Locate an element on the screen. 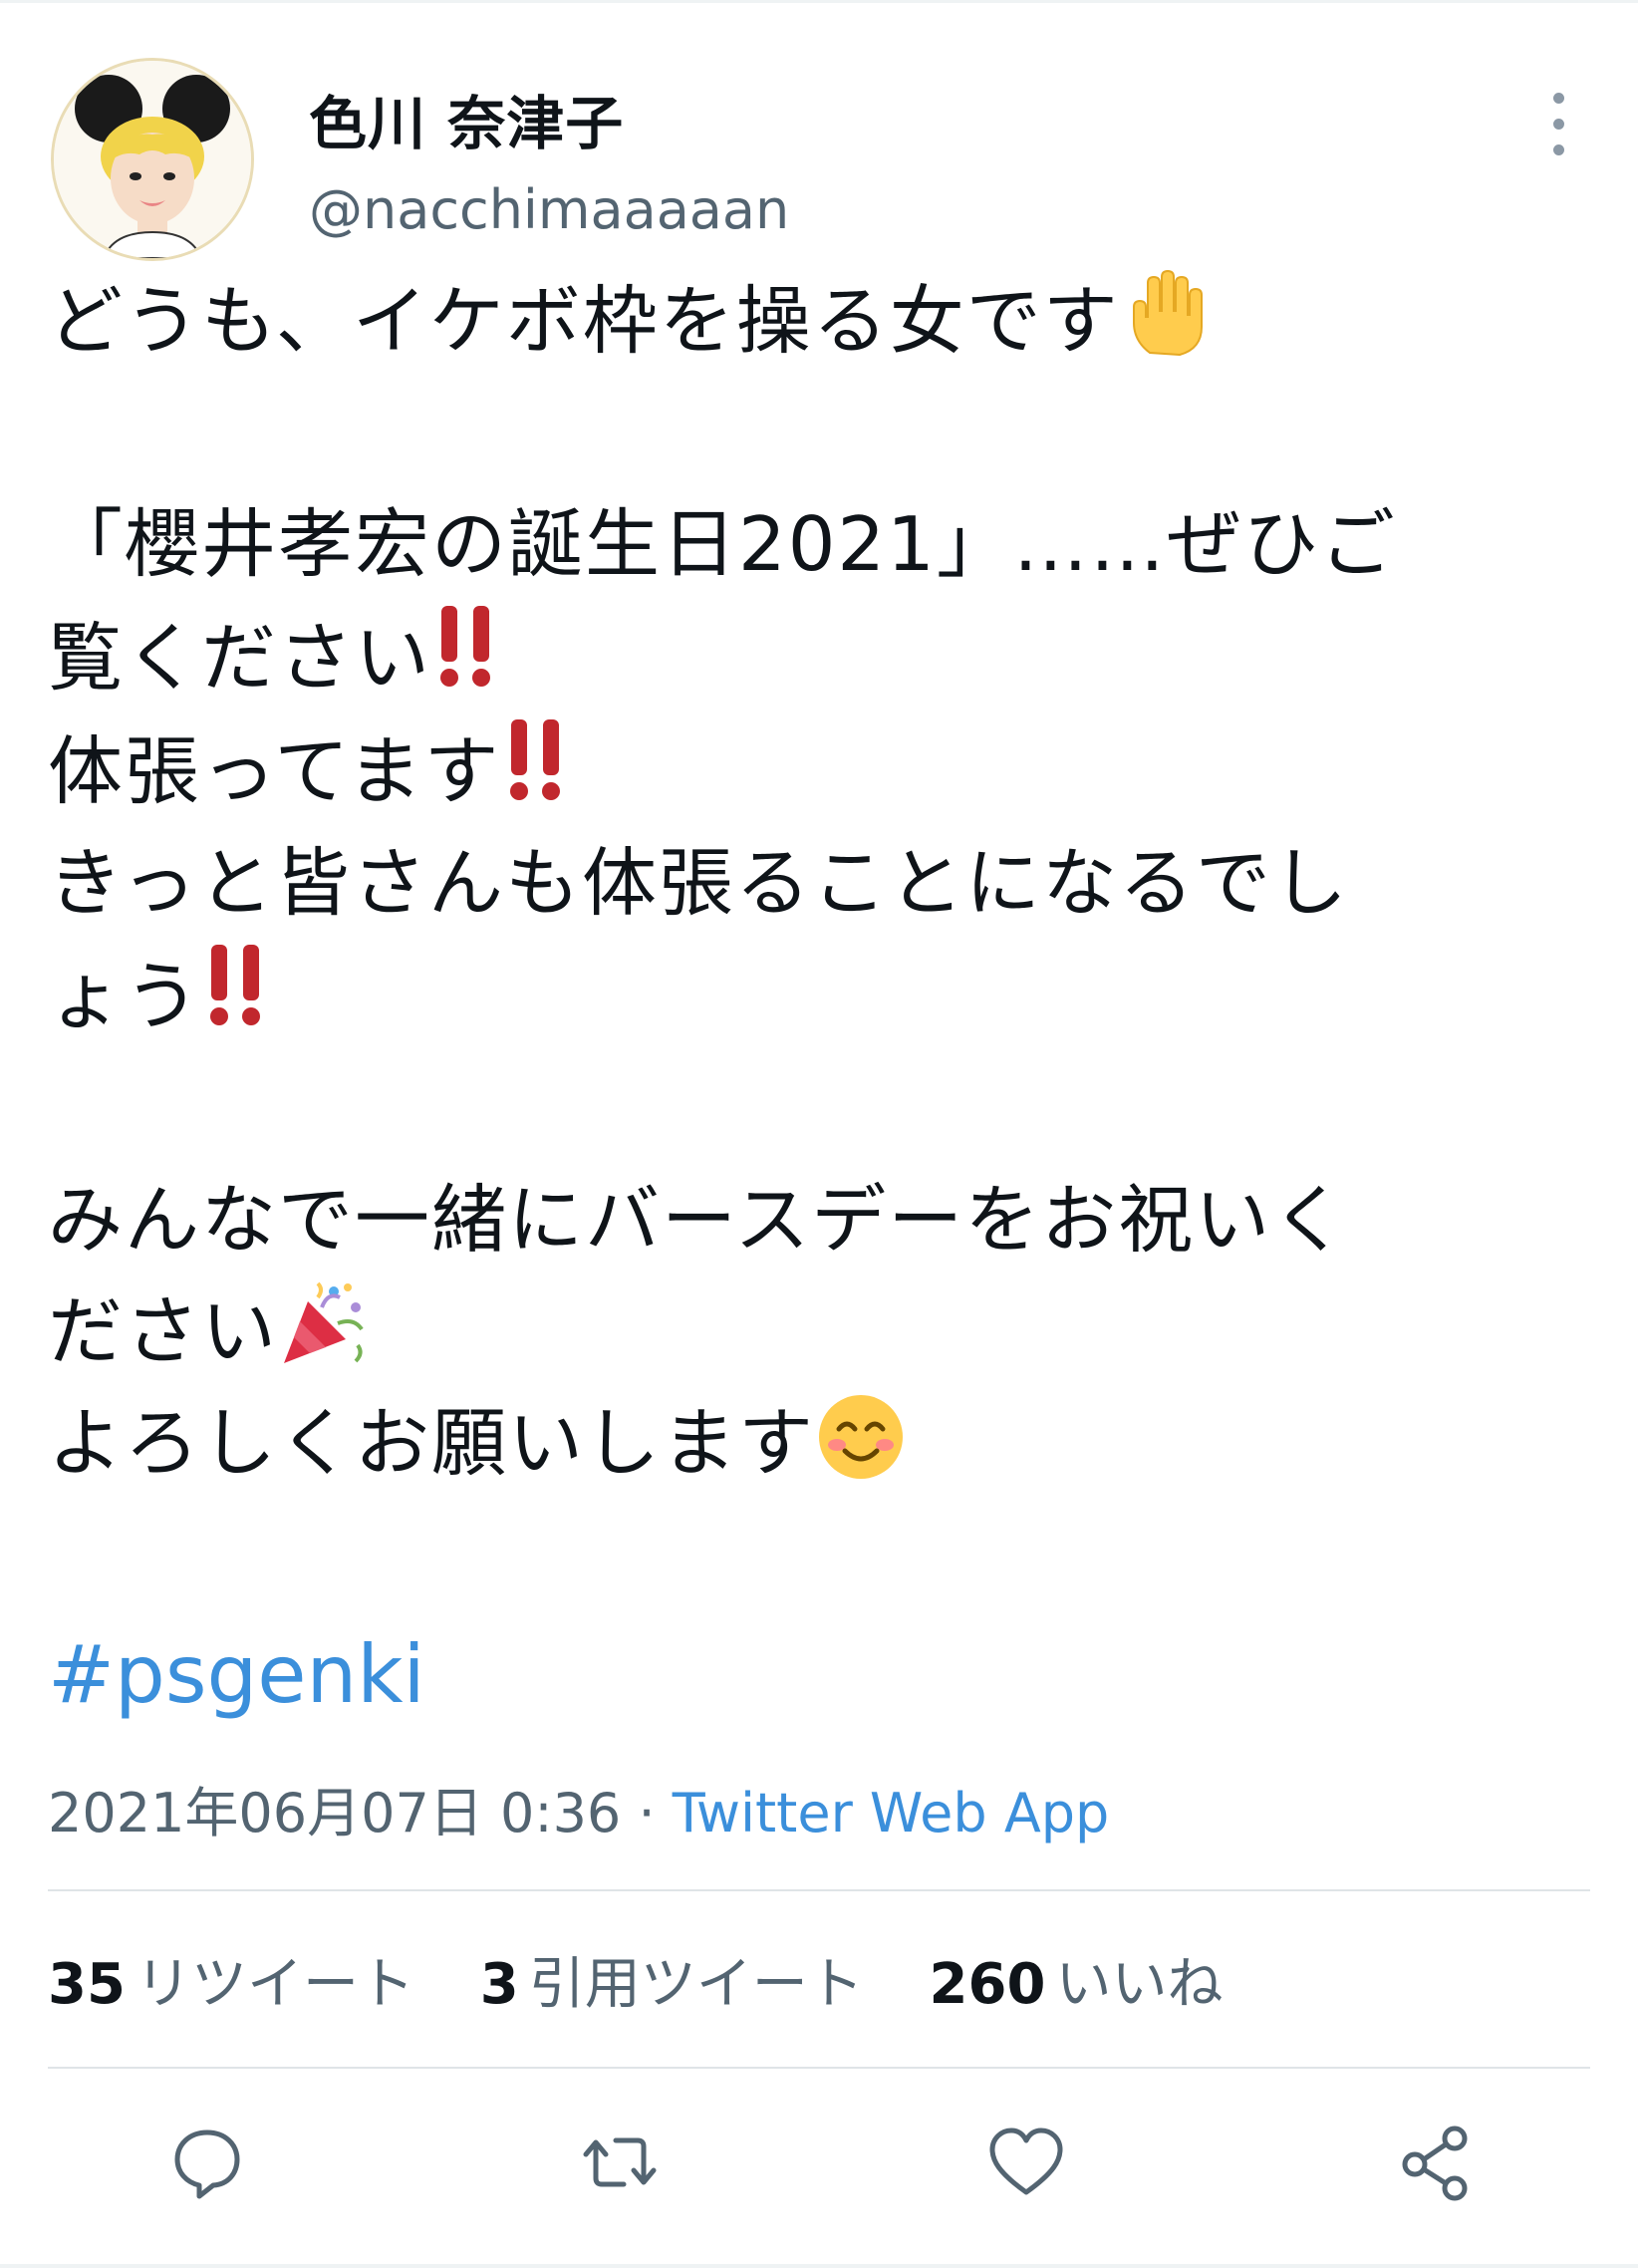  source-link: Twitter Web App is located at coordinates (891, 1813).